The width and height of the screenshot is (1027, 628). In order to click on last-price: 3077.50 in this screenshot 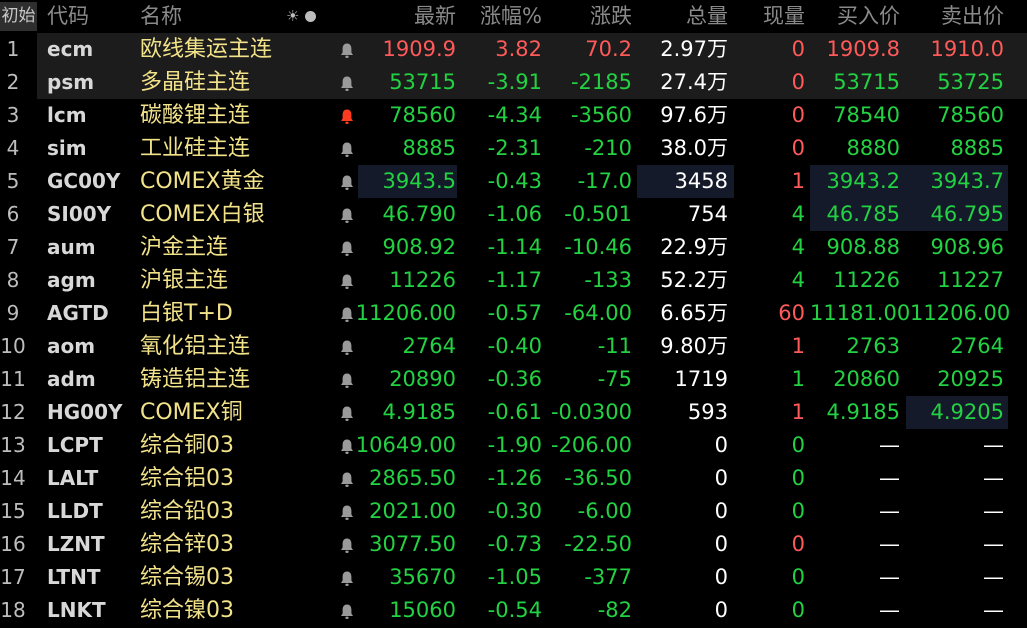, I will do `click(412, 544)`.